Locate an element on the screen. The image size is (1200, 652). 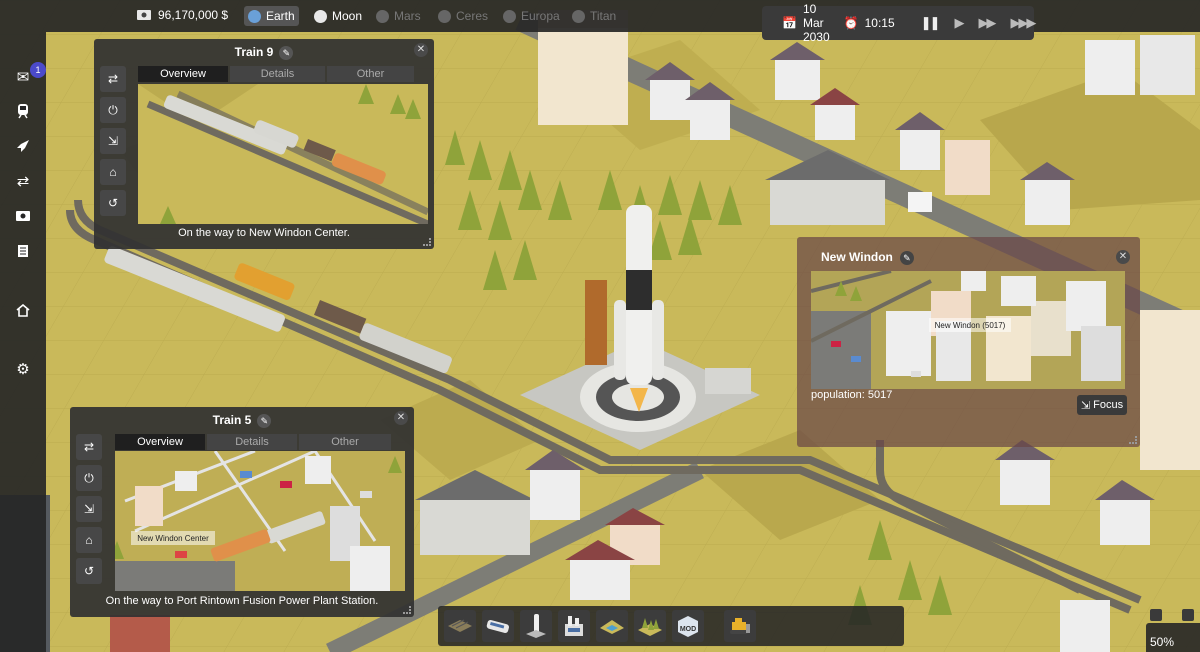
train-tool is located at coordinates (498, 626).